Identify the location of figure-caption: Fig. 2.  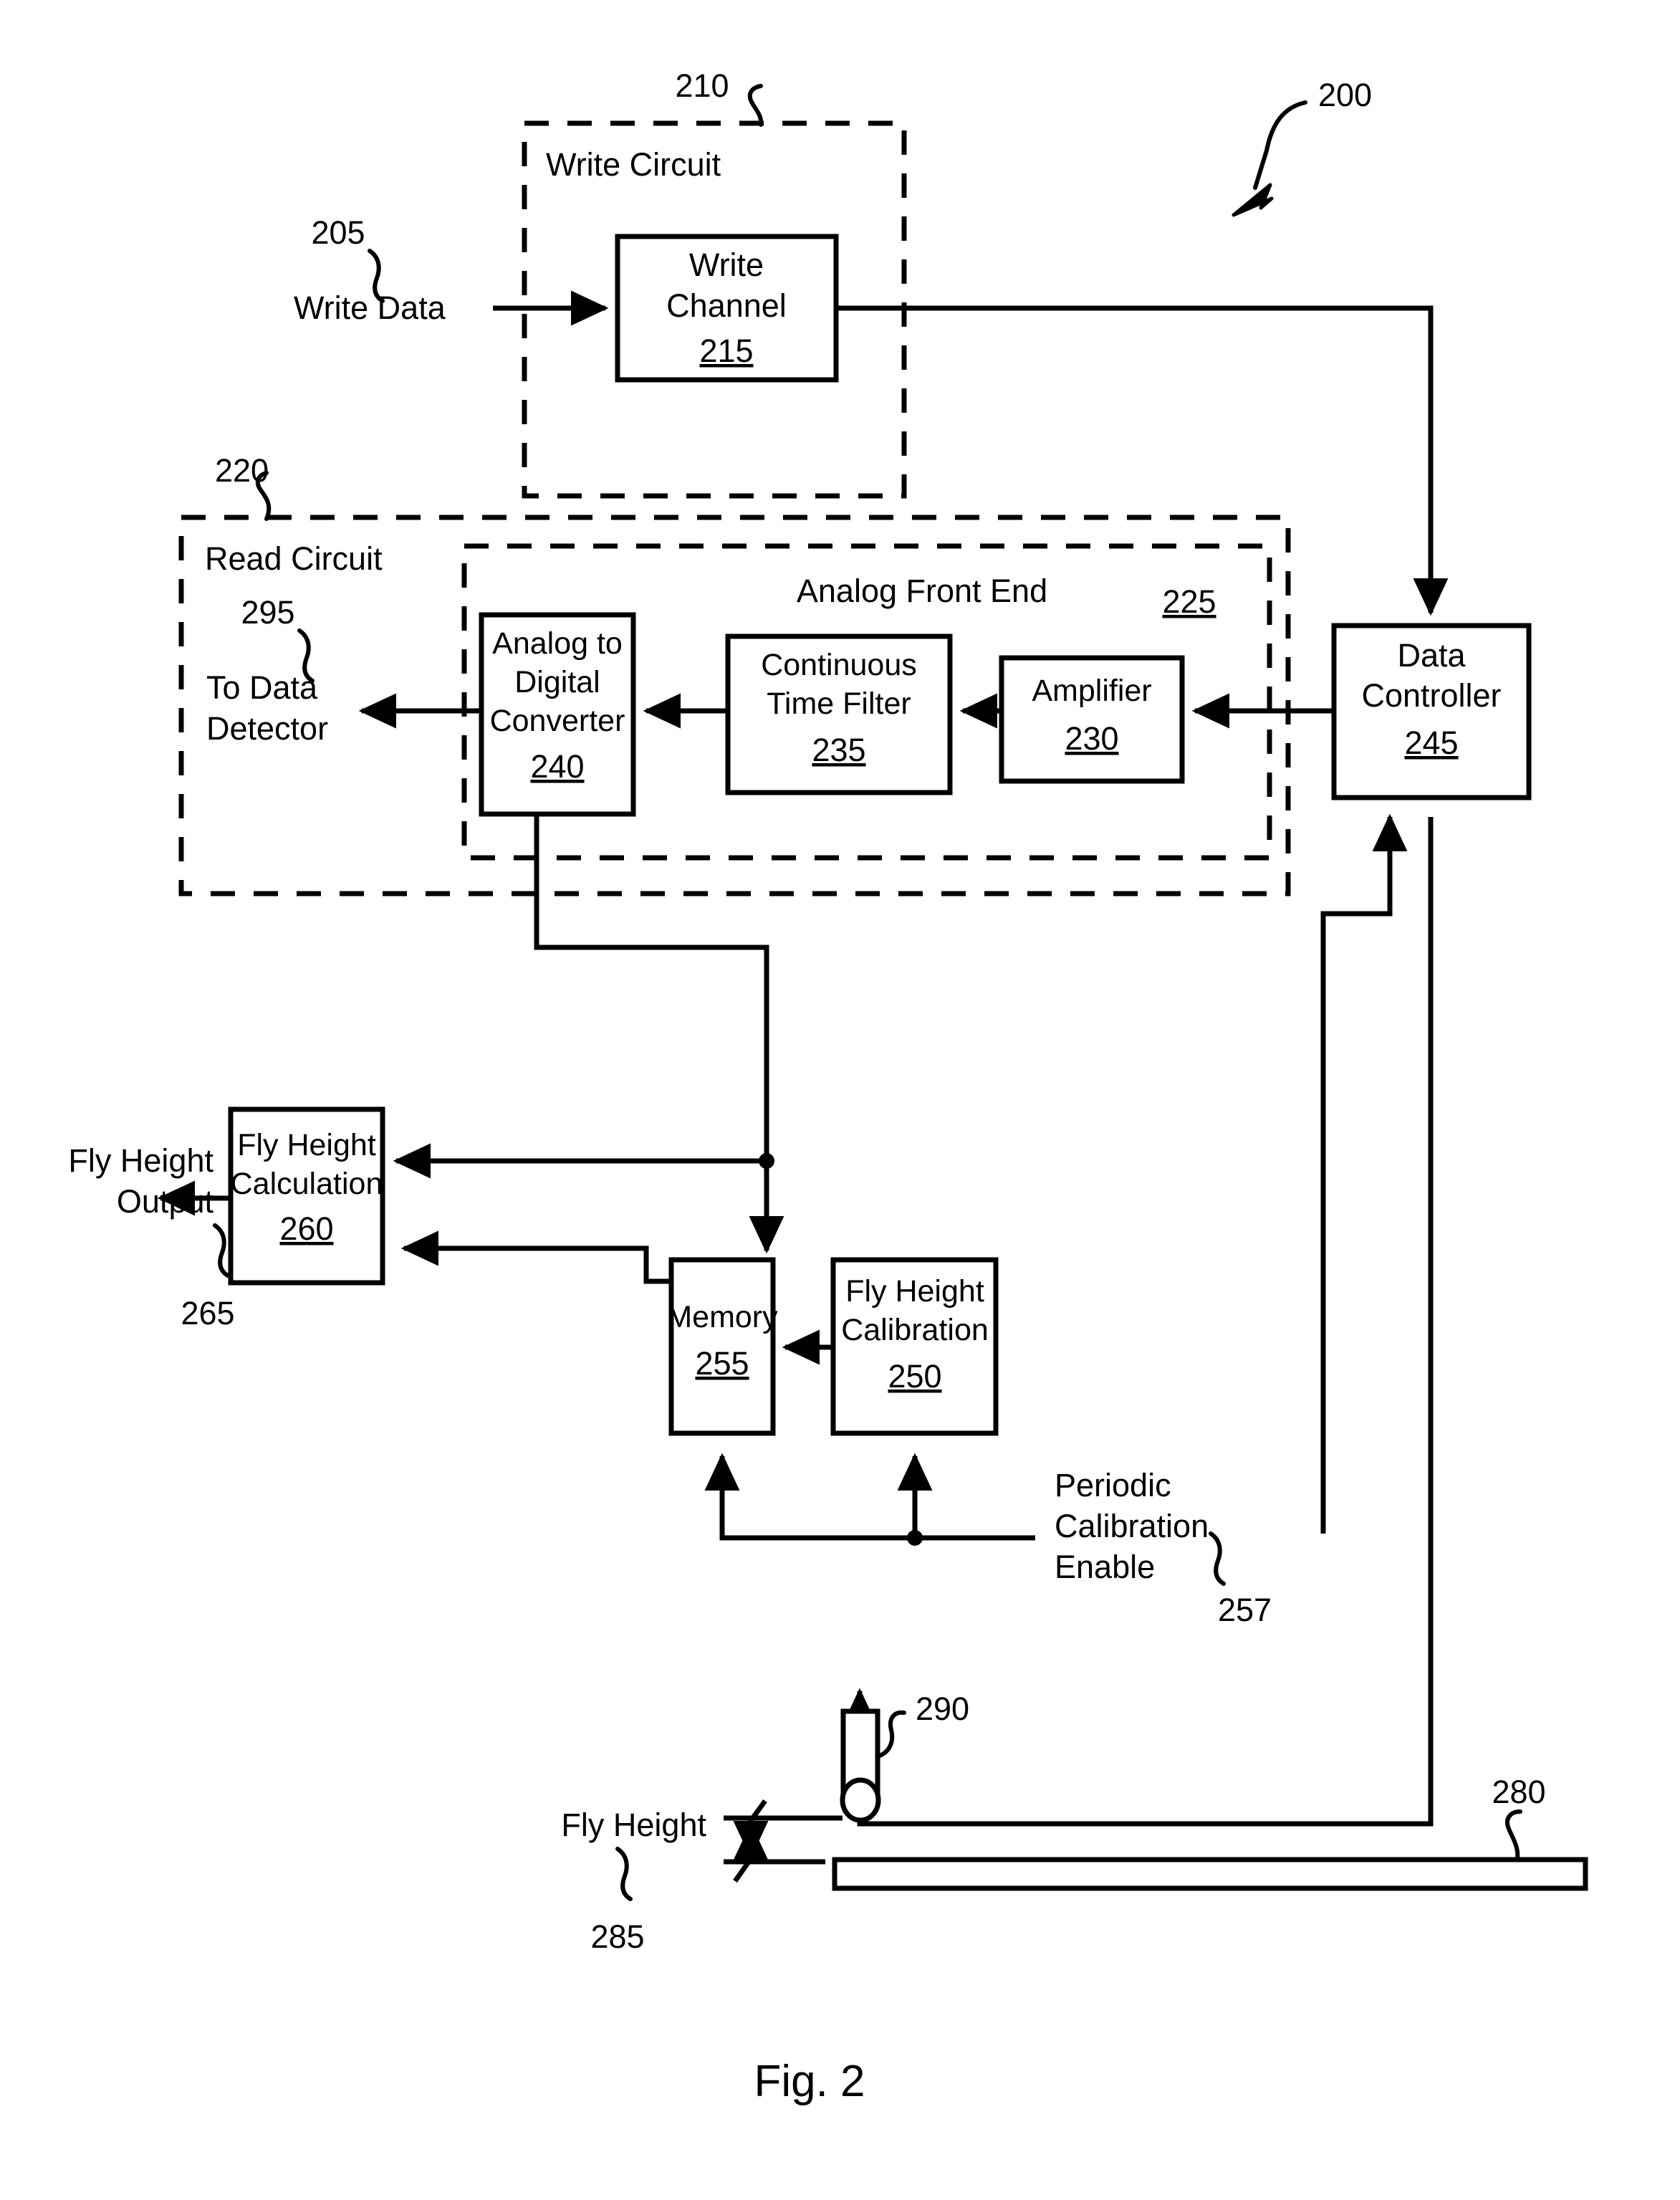
(809, 2081).